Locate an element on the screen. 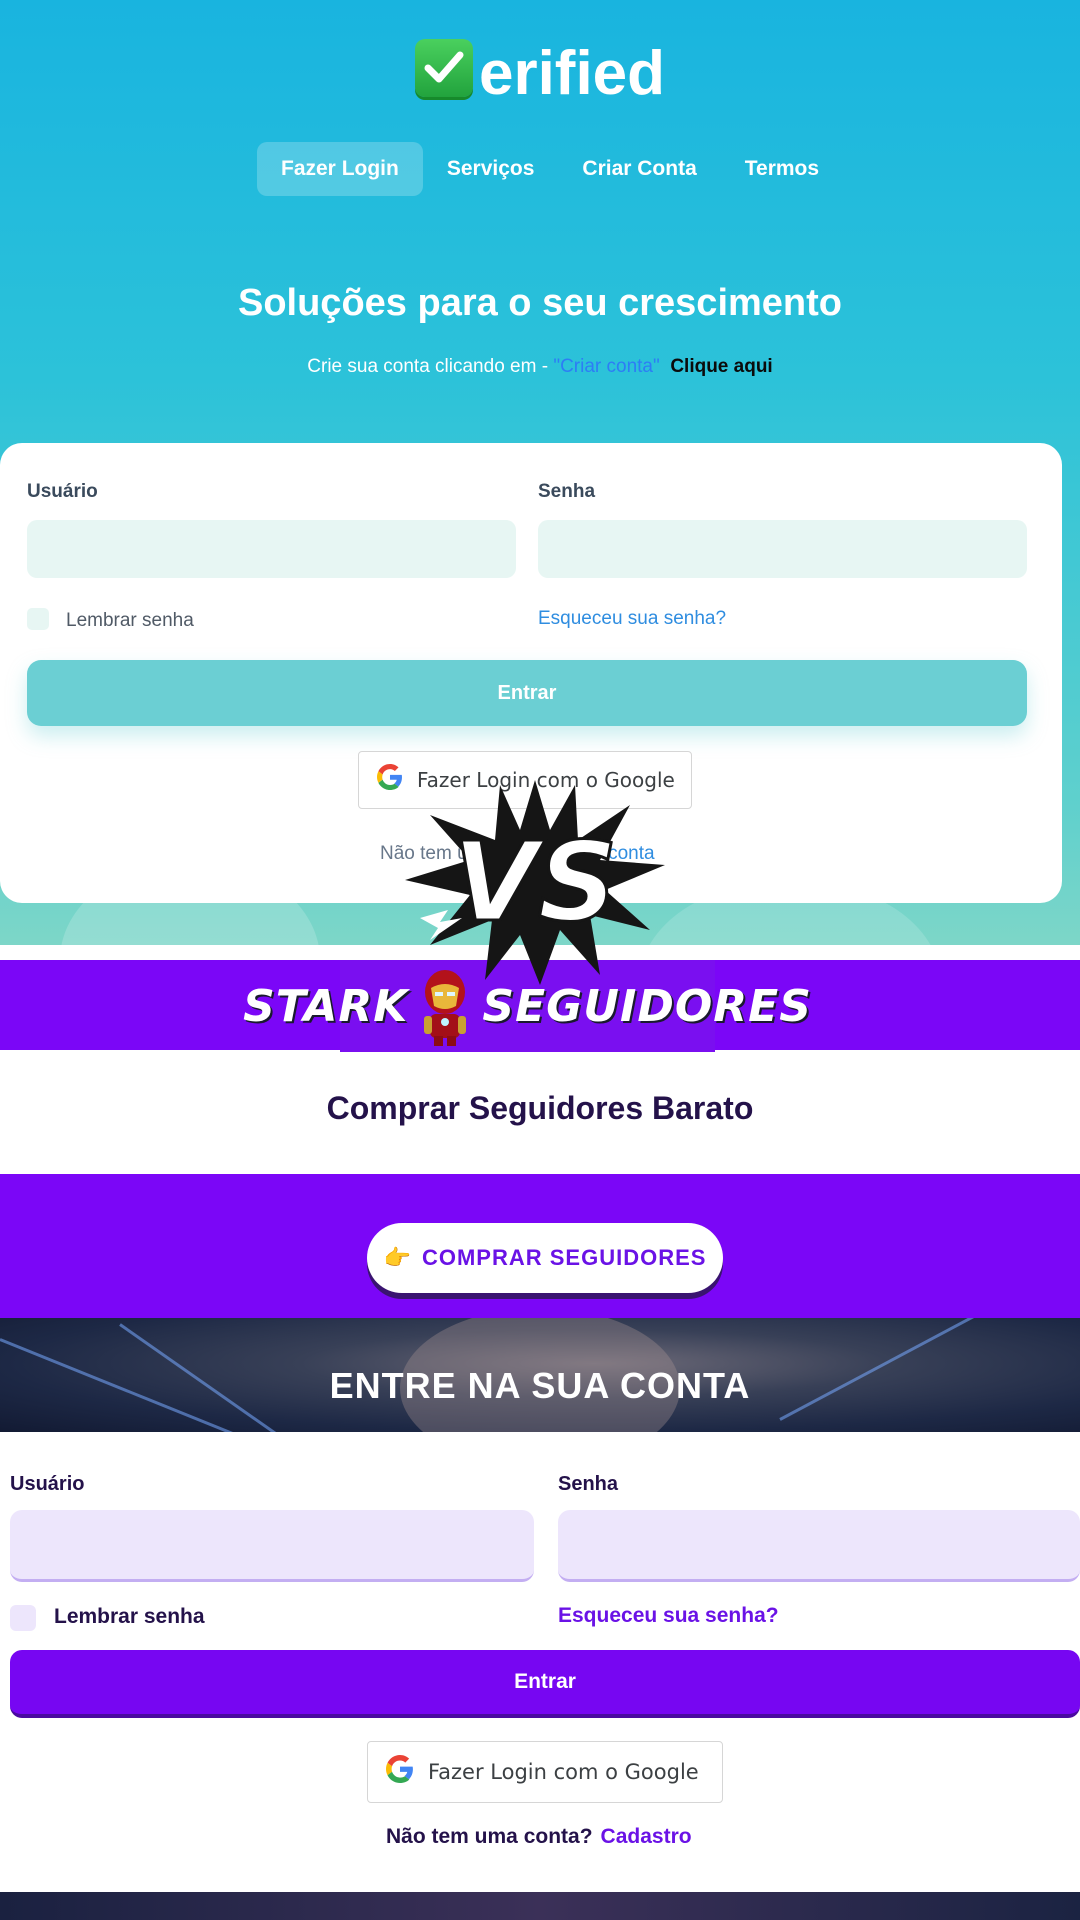 The image size is (1080, 1920). brand-logo: erified is located at coordinates (540, 73).